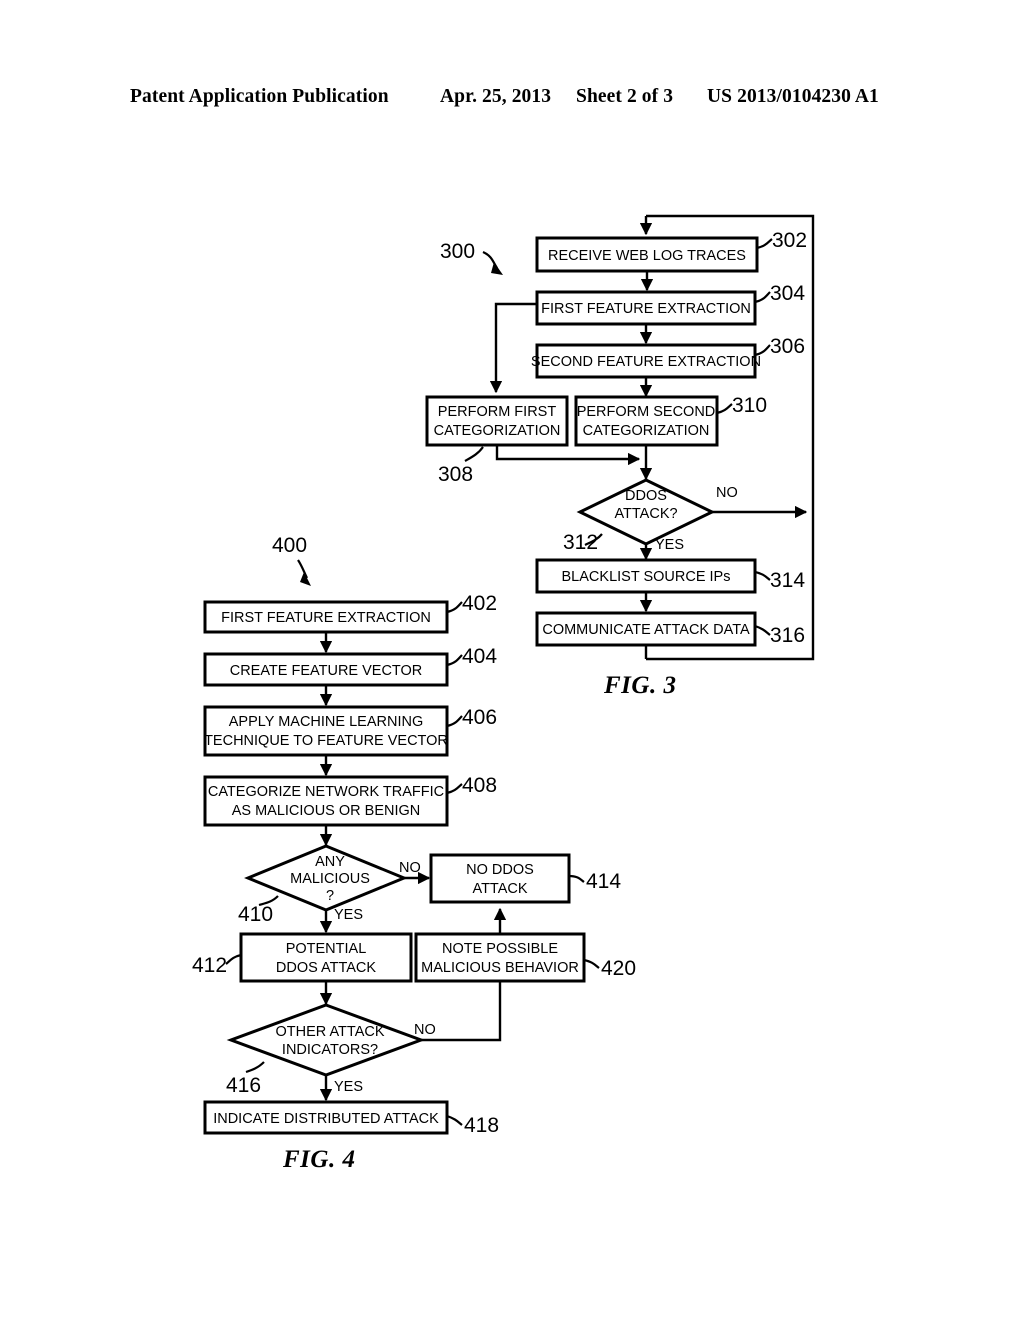 Image resolution: width=1024 pixels, height=1320 pixels. I want to click on figure-4-ref-414: 414, so click(603, 881).